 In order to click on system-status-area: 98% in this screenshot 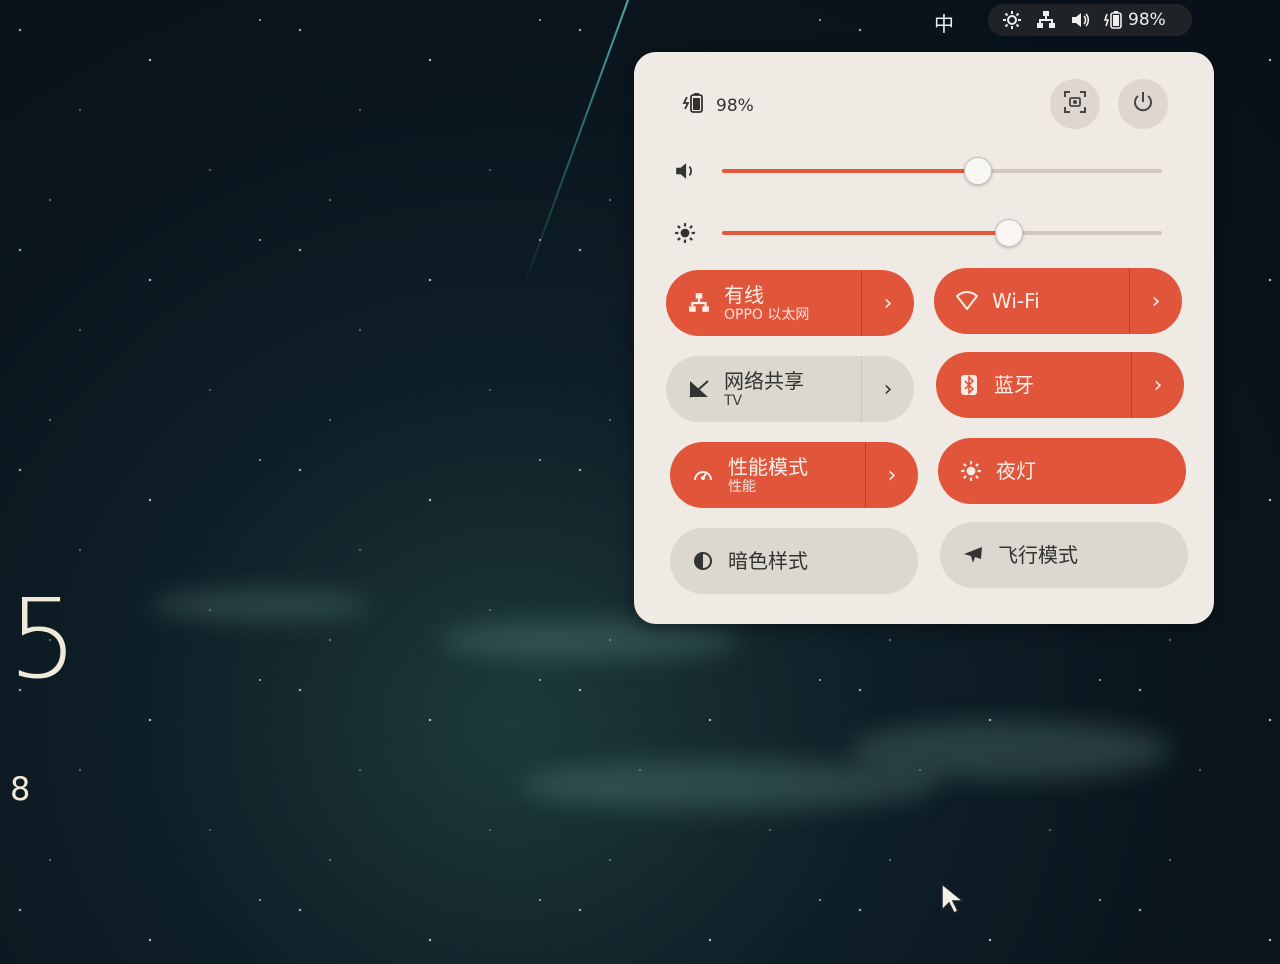, I will do `click(1090, 20)`.